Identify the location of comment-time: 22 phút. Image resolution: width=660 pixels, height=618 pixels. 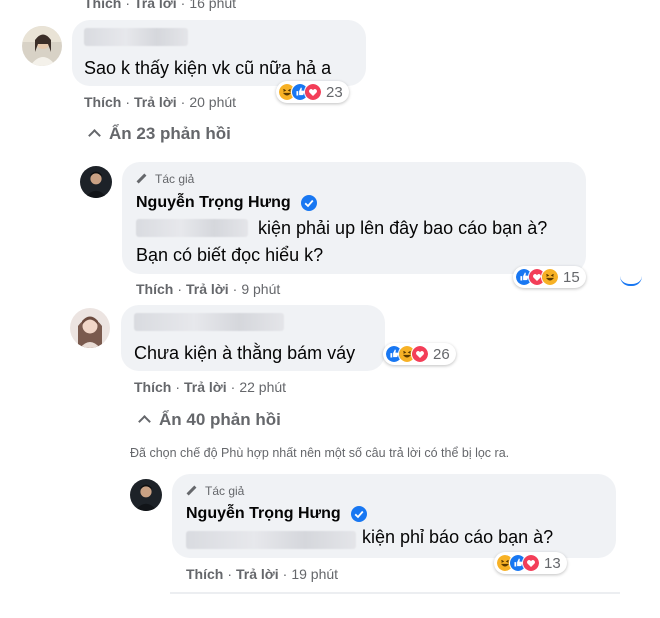
(262, 387).